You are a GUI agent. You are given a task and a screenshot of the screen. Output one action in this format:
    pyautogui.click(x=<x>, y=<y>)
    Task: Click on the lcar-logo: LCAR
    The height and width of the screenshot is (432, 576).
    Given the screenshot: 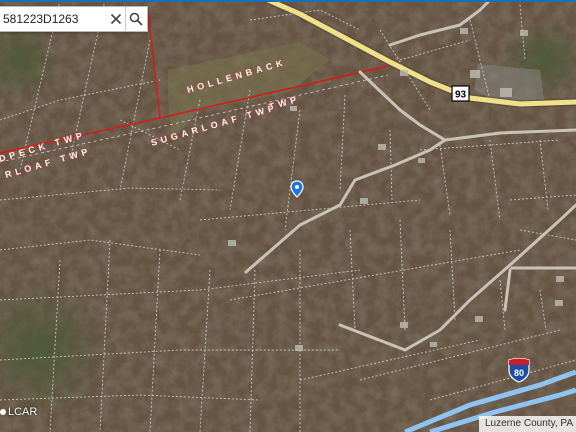 What is the action you would take?
    pyautogui.click(x=18, y=412)
    